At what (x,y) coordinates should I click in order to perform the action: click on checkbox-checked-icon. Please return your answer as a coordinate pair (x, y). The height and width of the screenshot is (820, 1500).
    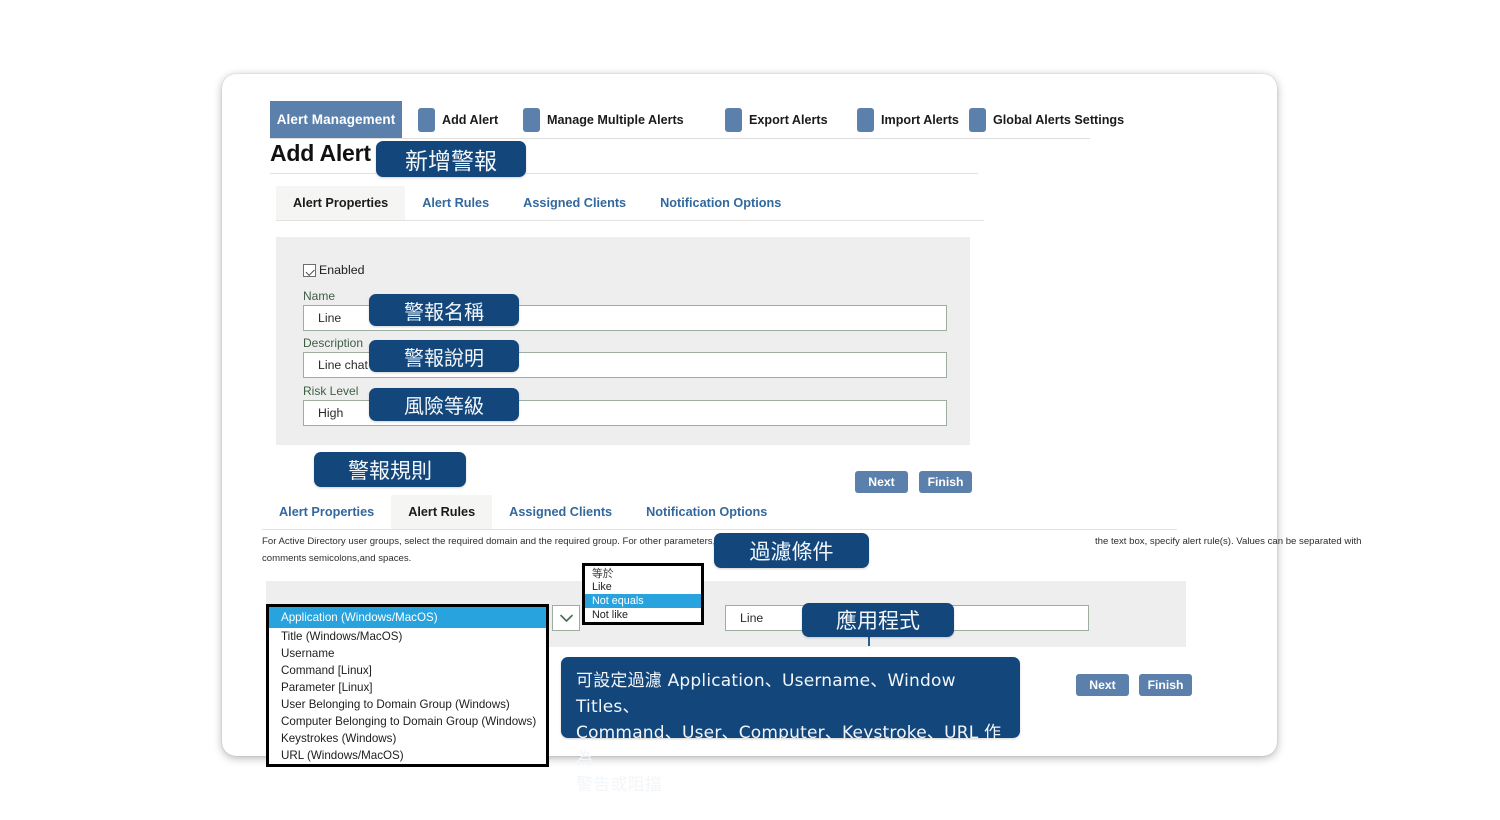
    Looking at the image, I should click on (309, 270).